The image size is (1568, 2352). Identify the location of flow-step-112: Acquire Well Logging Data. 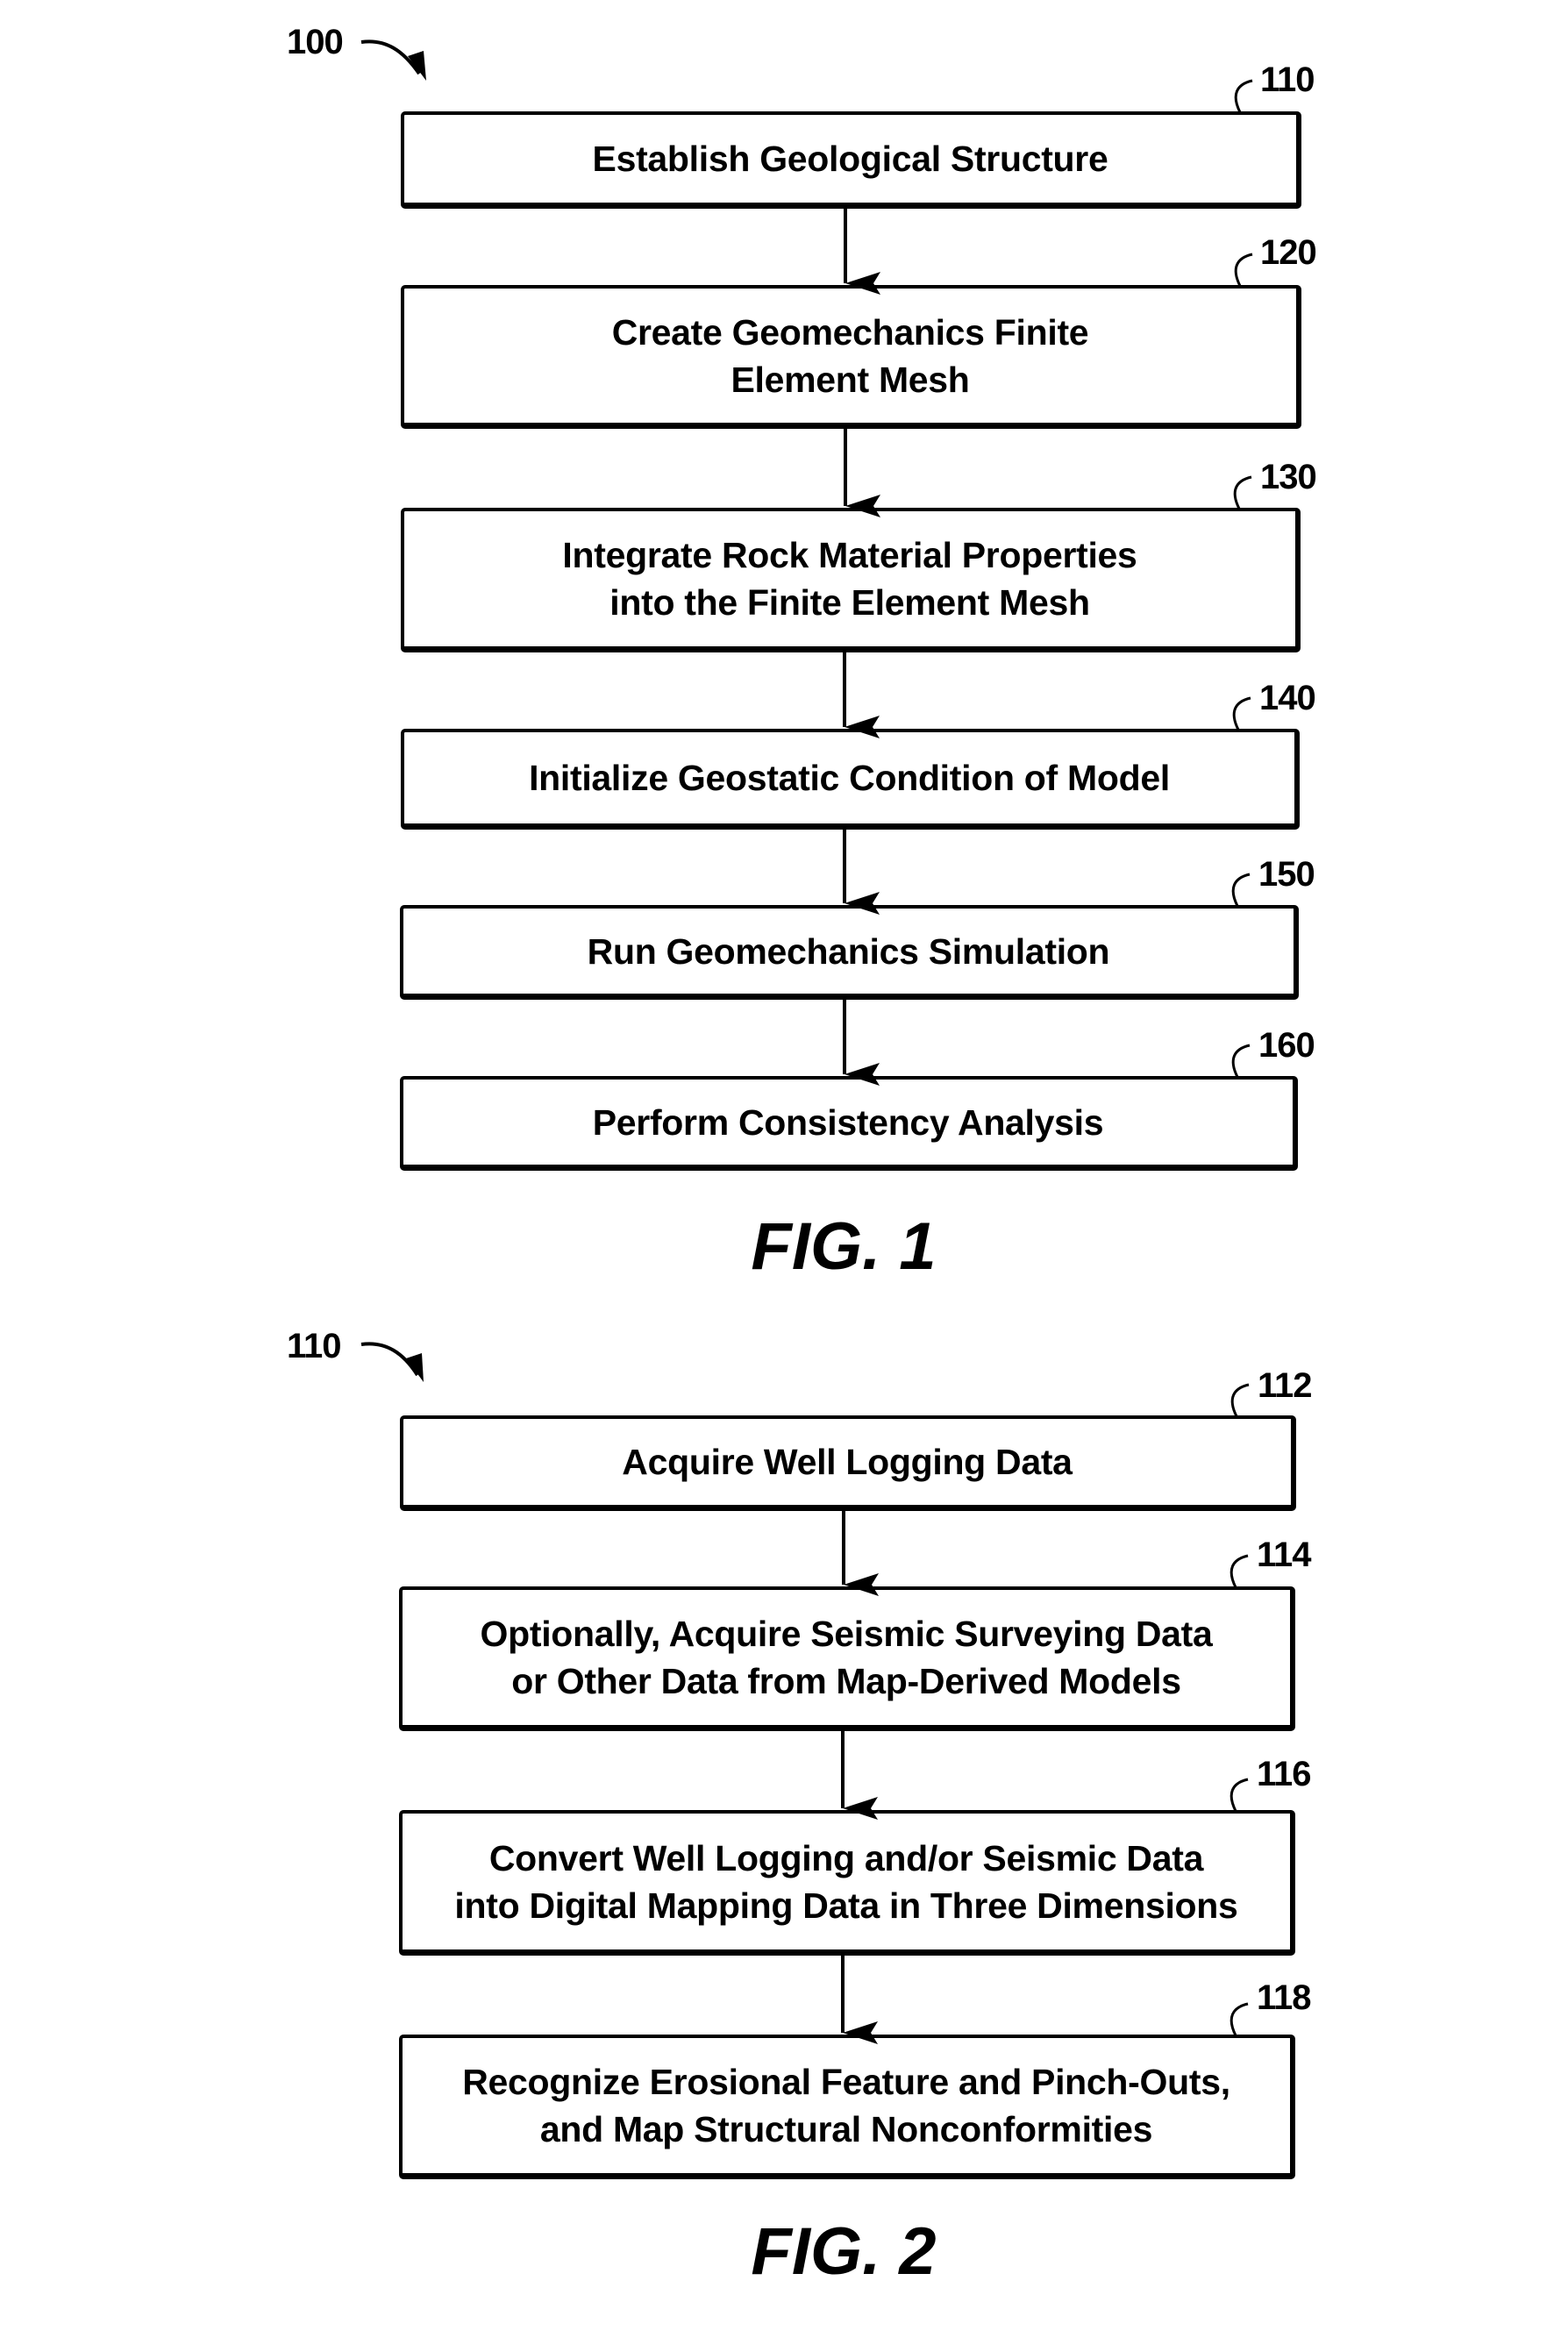
(848, 1463).